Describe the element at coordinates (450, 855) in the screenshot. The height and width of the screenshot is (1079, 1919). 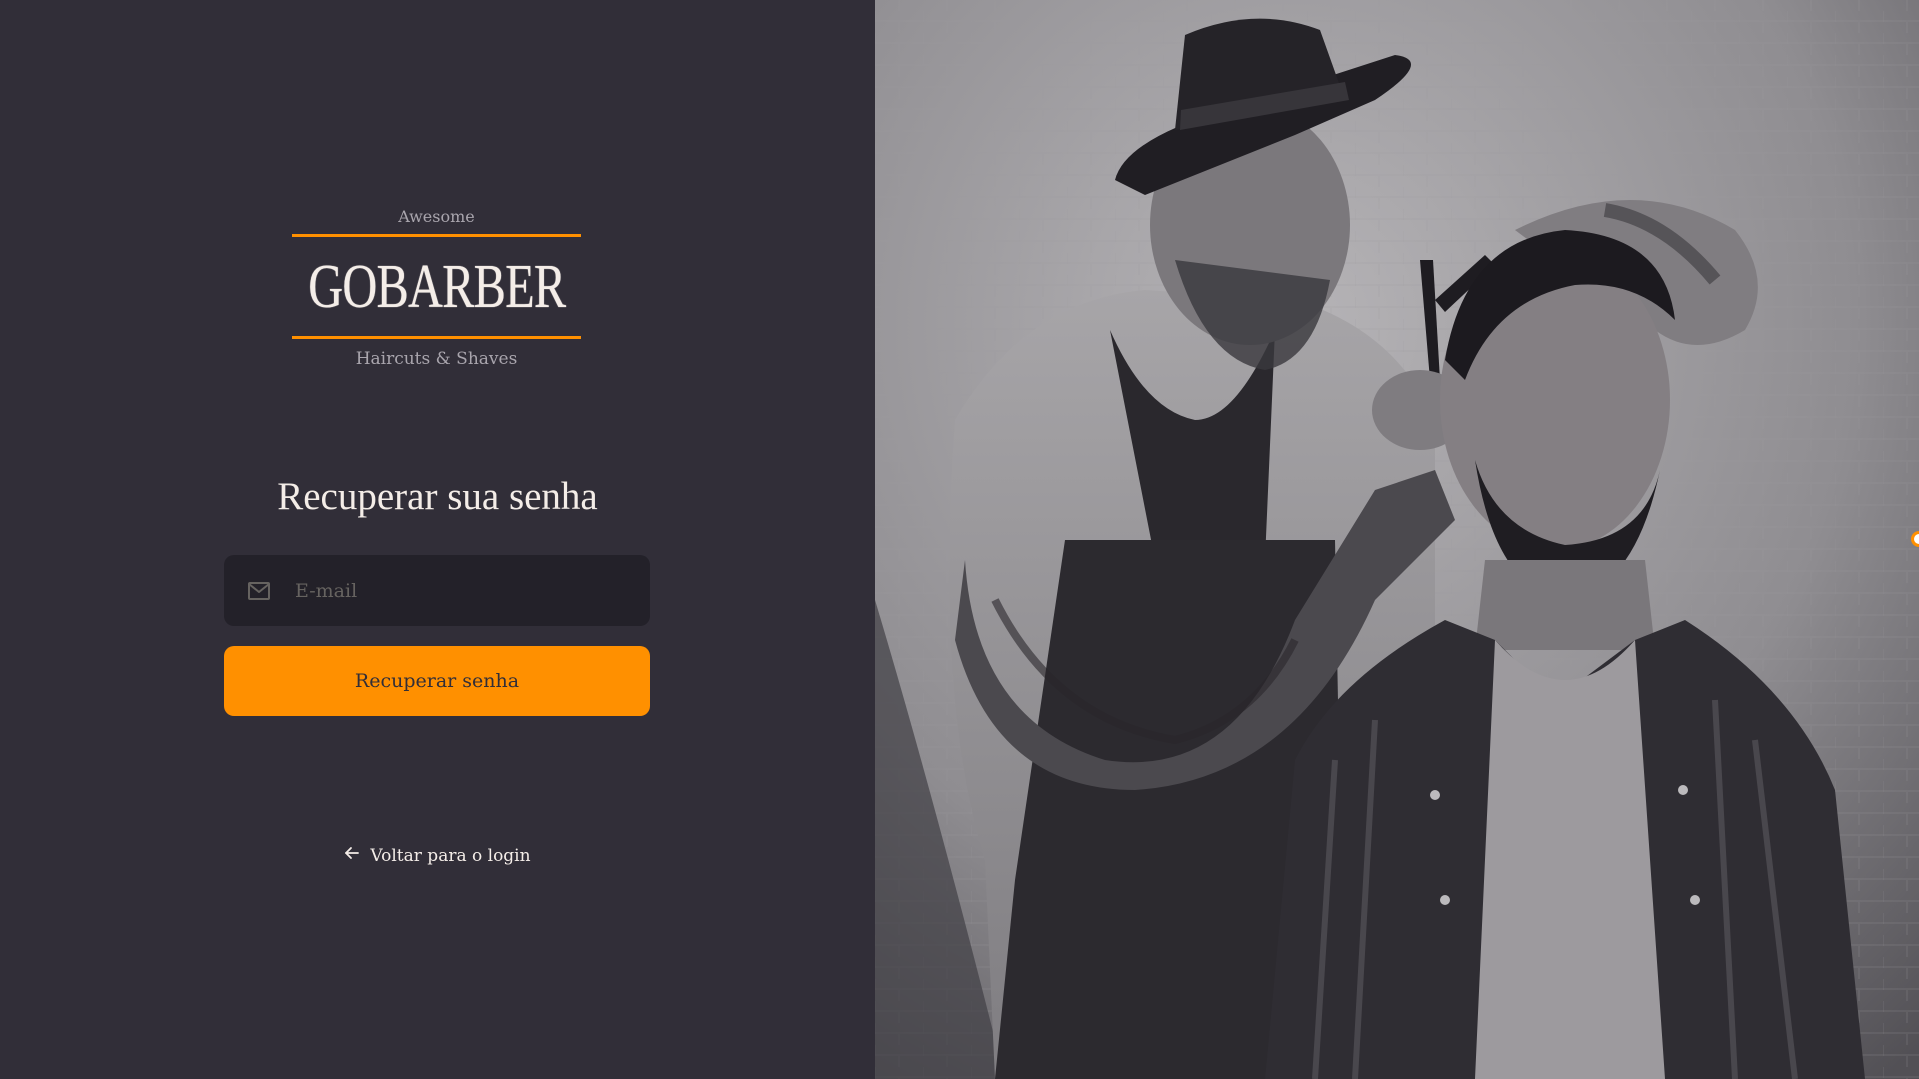
I see `back-link-label: Voltar para o login` at that location.